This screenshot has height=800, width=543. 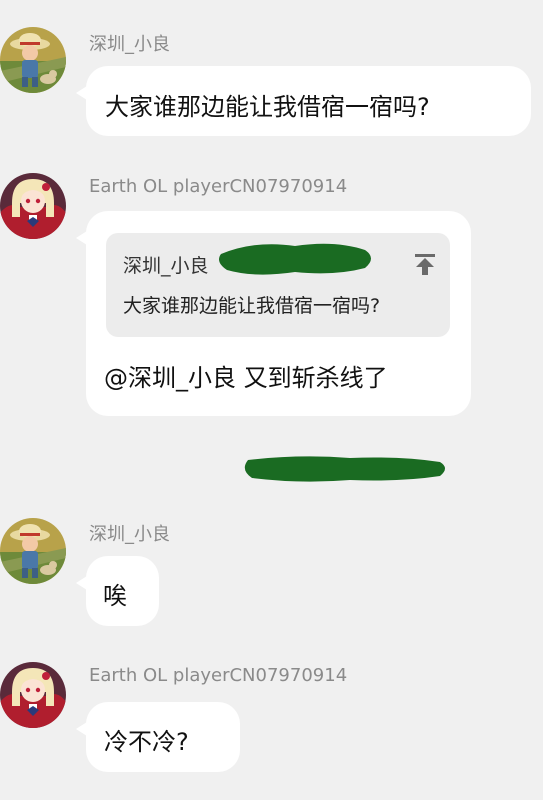 I want to click on message-bubble: 大家谁那边能让我借宿一宿吗?, so click(x=303, y=101).